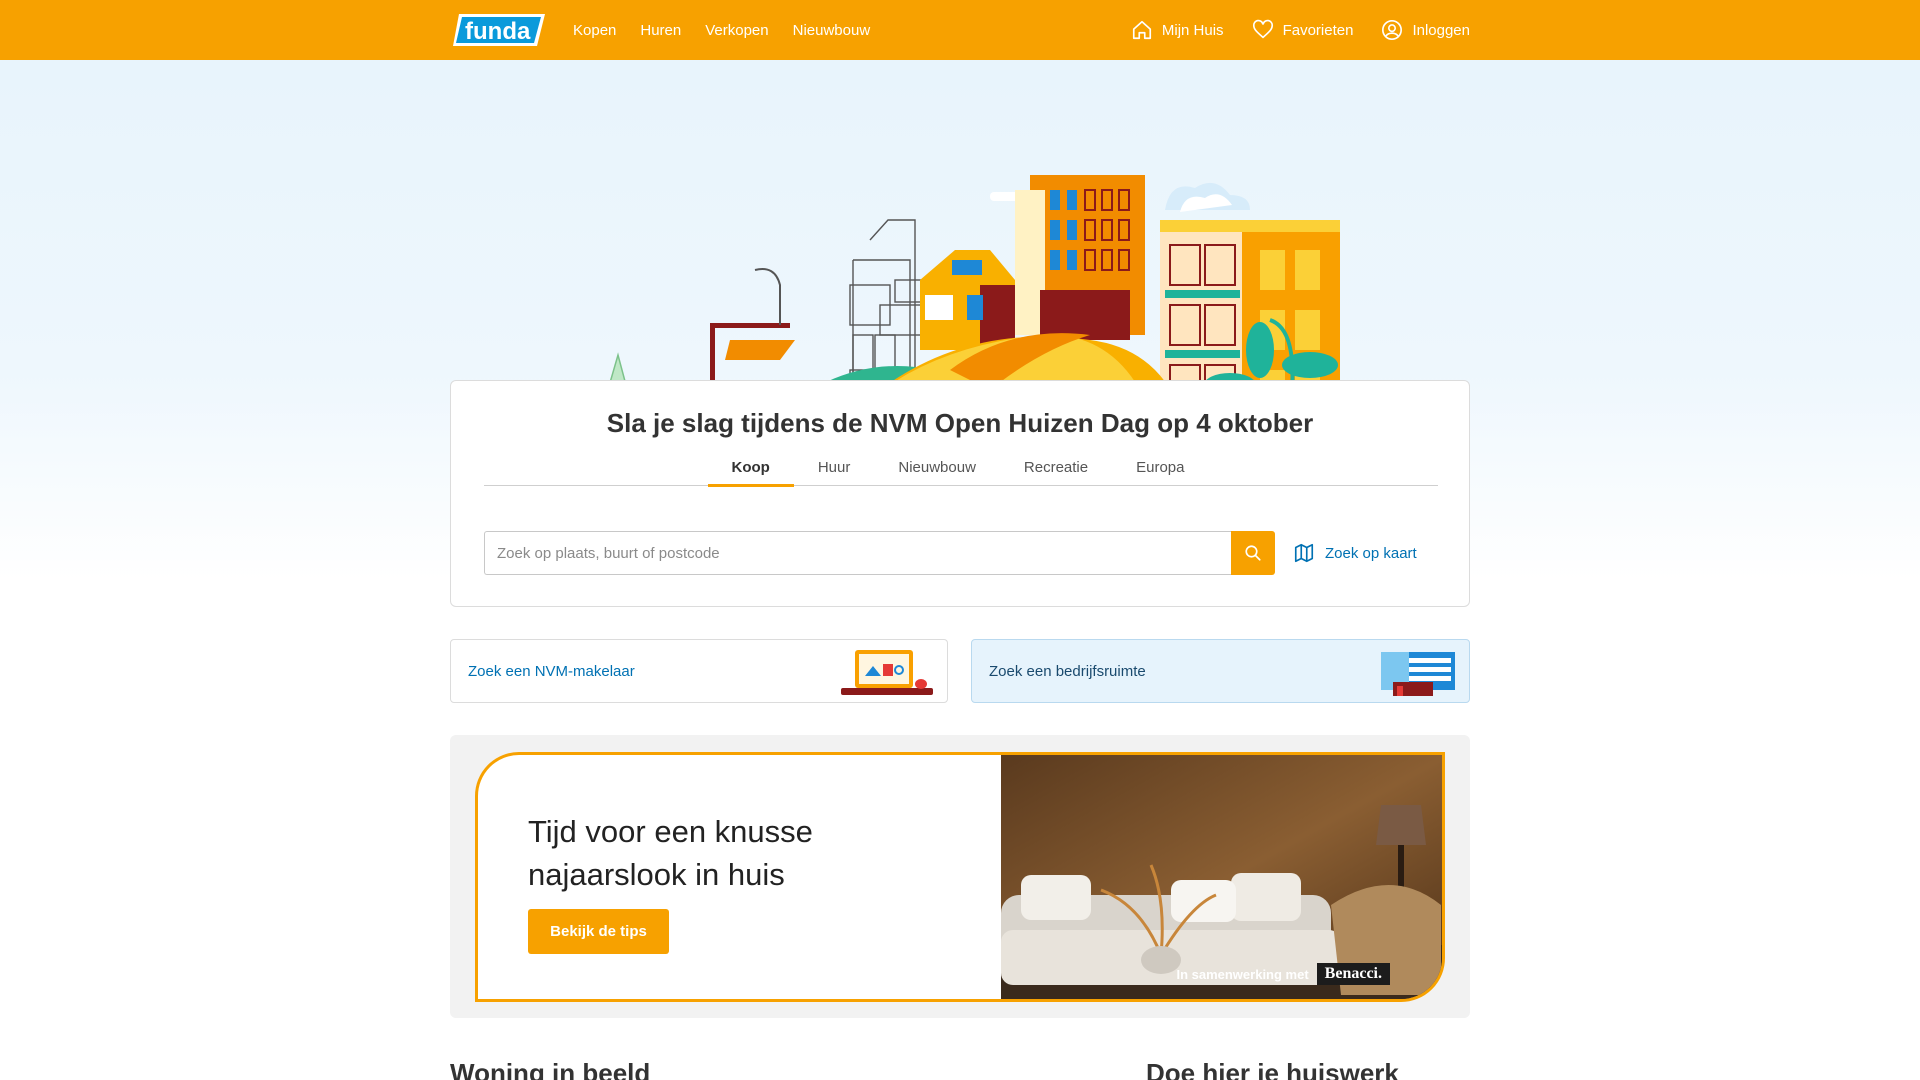 The image size is (1920, 1080). Describe the element at coordinates (832, 30) in the screenshot. I see `nav-nieuwbouw: Nieuwbouw` at that location.